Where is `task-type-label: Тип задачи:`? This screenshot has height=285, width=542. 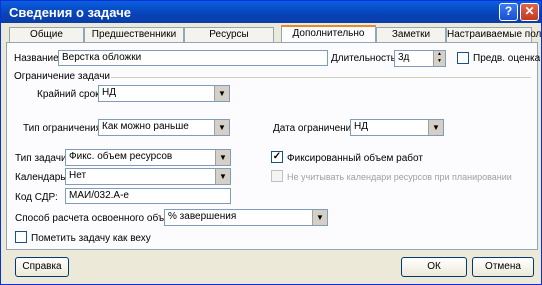
task-type-label: Тип задачи: is located at coordinates (42, 158).